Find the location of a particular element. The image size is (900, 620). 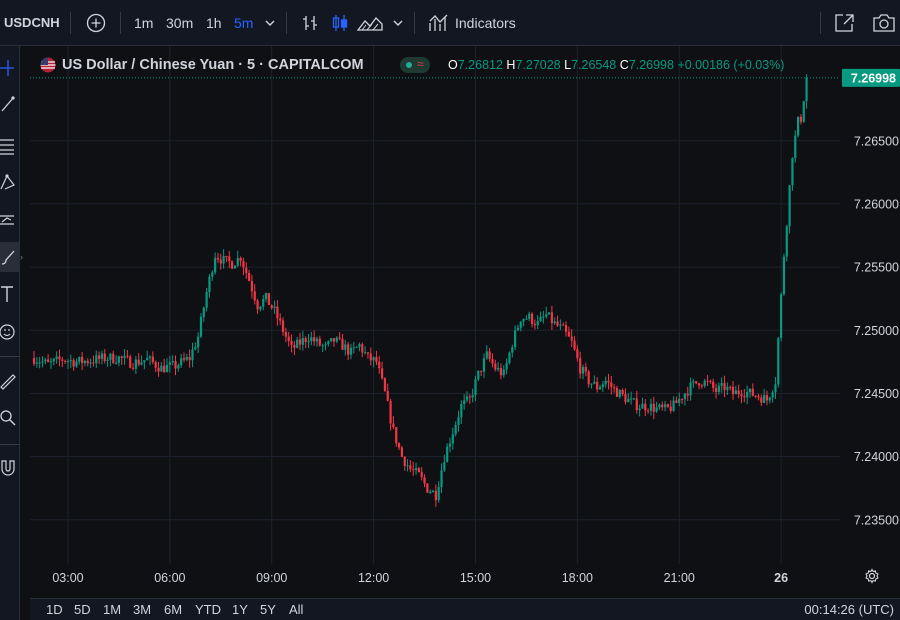

utc-clock: 00:14:26 (UTC) is located at coordinates (849, 609).